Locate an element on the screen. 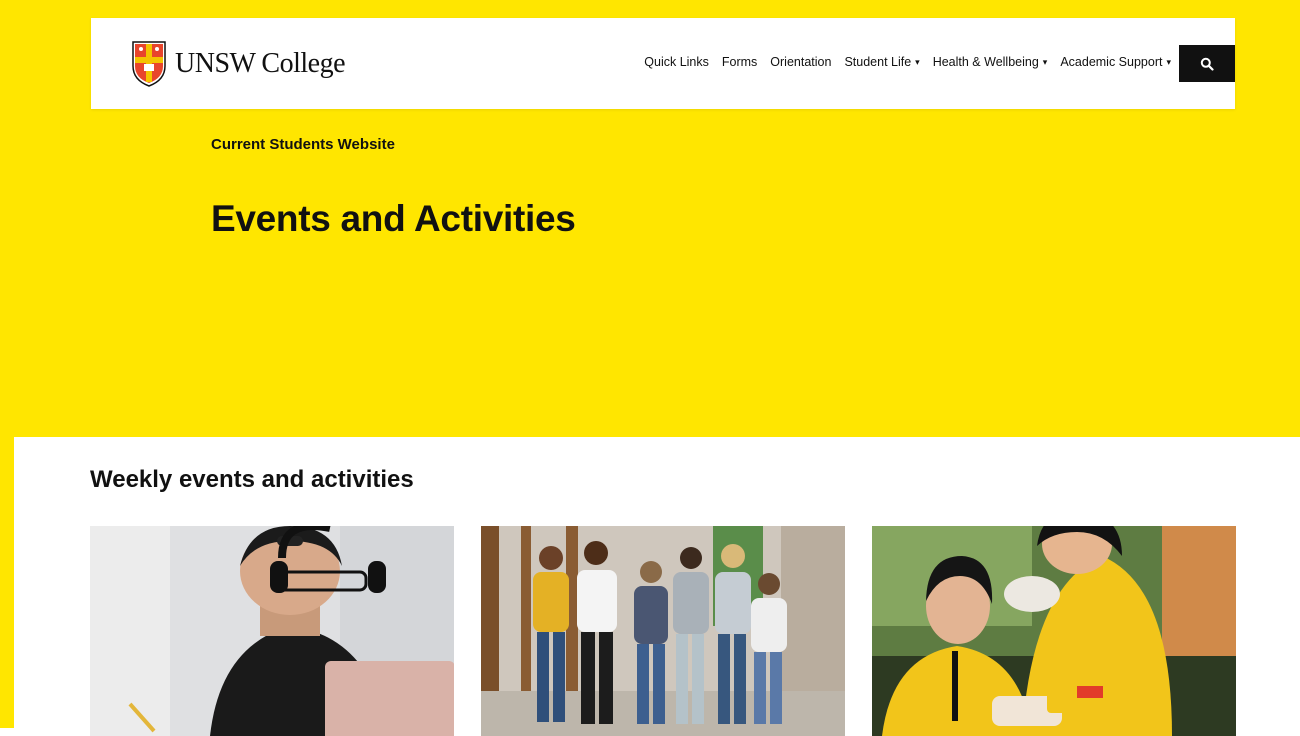 This screenshot has height=736, width=1300. logo-text: UNSW College is located at coordinates (260, 63).